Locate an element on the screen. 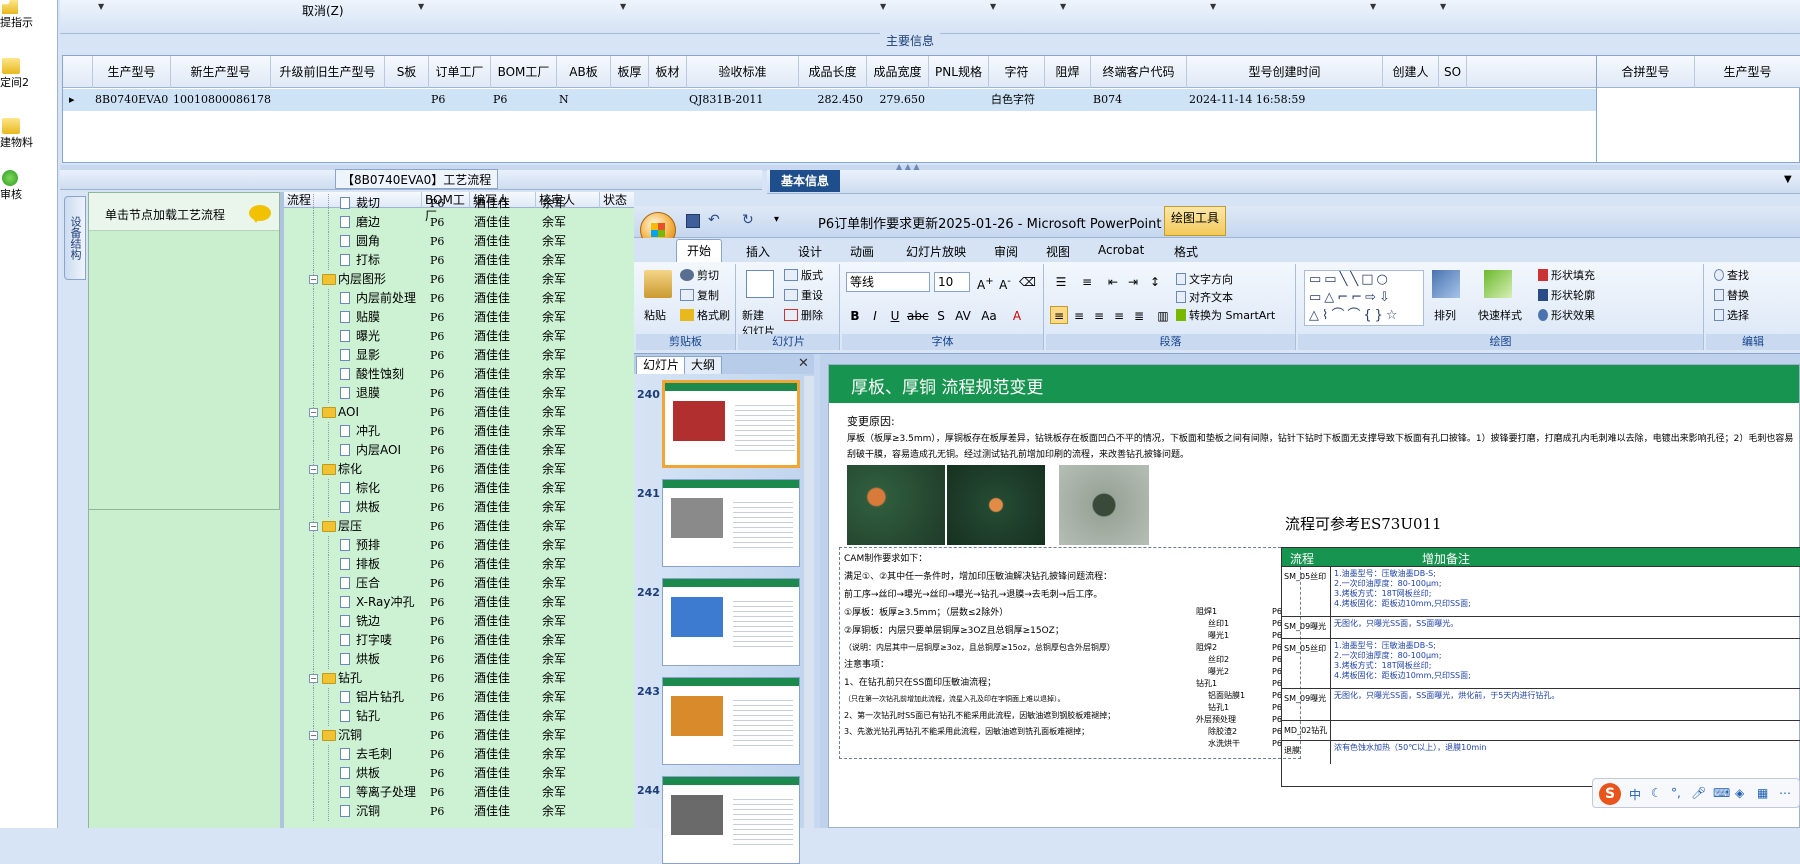 The height and width of the screenshot is (864, 1800). tree-row: 曝光 P6 酒佳佳 余军 is located at coordinates (459, 336).